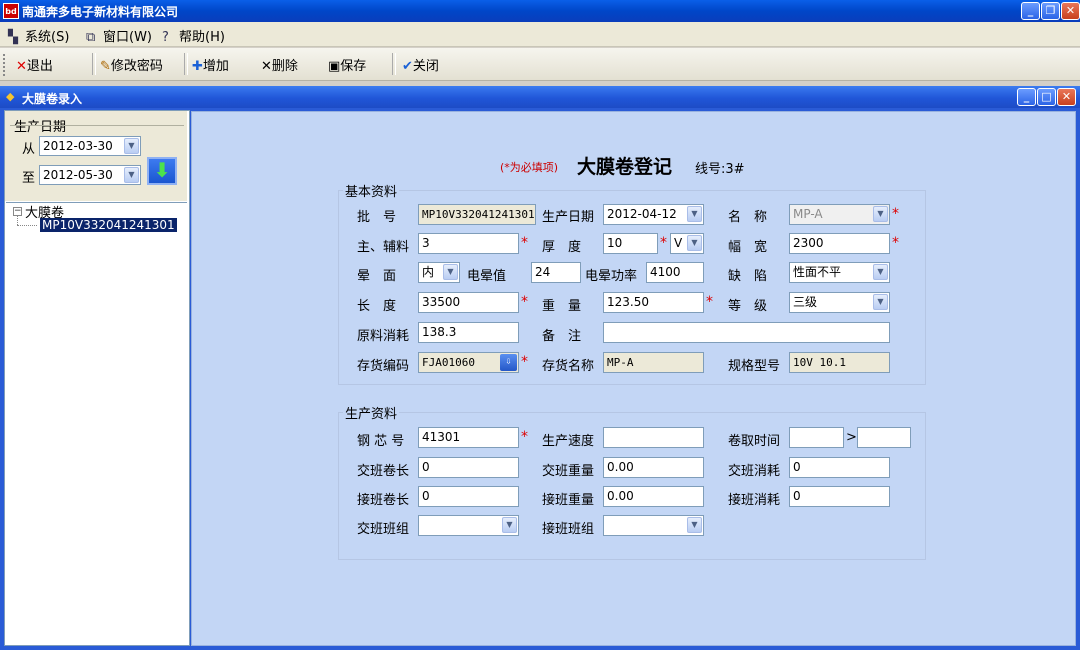 The image size is (1080, 650). I want to click on halo-value-label: 电晕值, so click(487, 276).